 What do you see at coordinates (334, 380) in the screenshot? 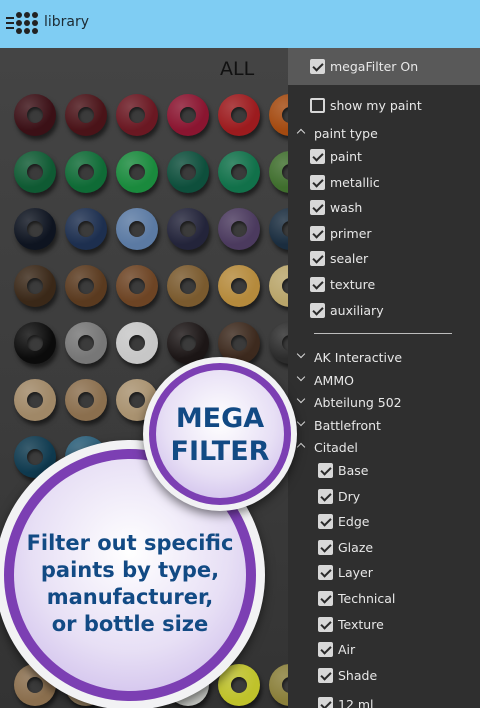
I see `manufacturer-label: AMMO` at bounding box center [334, 380].